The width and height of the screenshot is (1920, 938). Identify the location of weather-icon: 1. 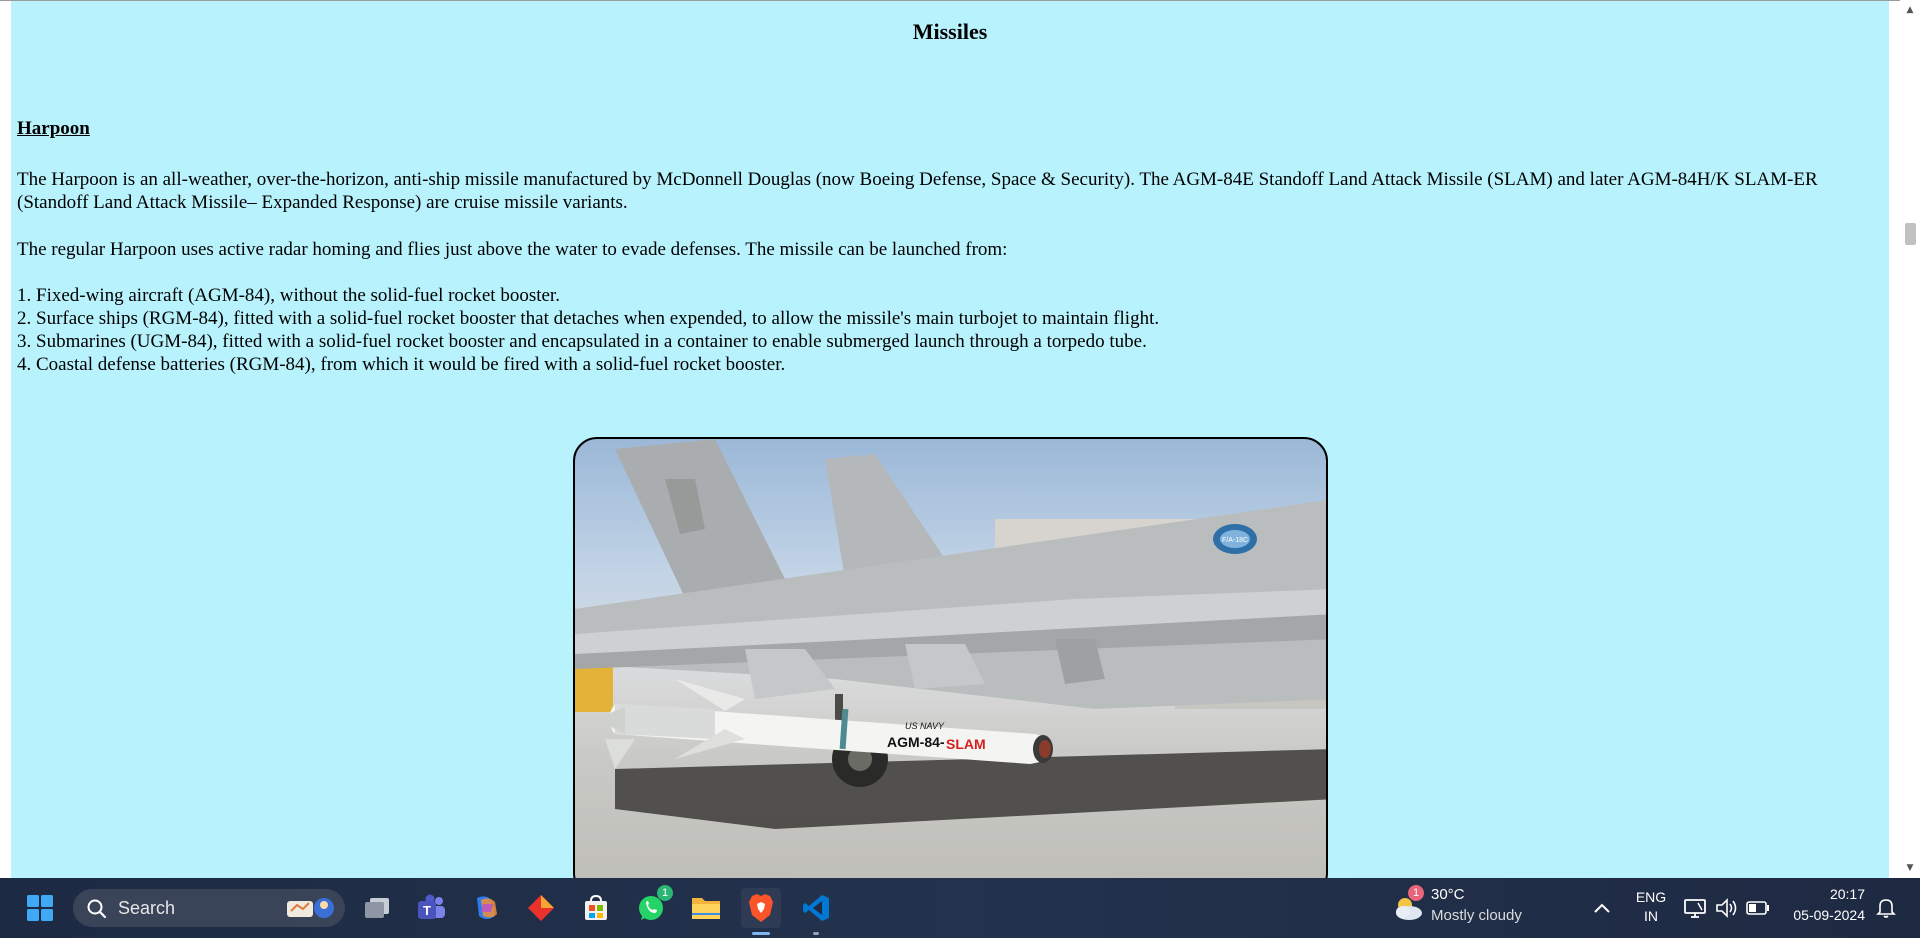
(1408, 906).